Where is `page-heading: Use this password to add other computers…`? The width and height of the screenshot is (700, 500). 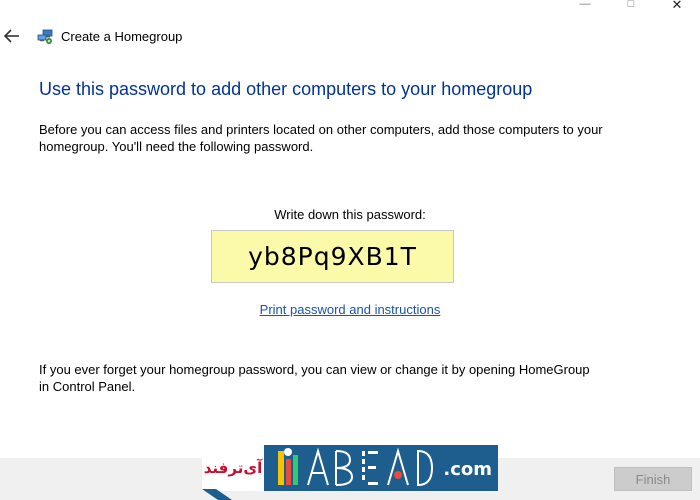
page-heading: Use this password to add other computers… is located at coordinates (286, 89).